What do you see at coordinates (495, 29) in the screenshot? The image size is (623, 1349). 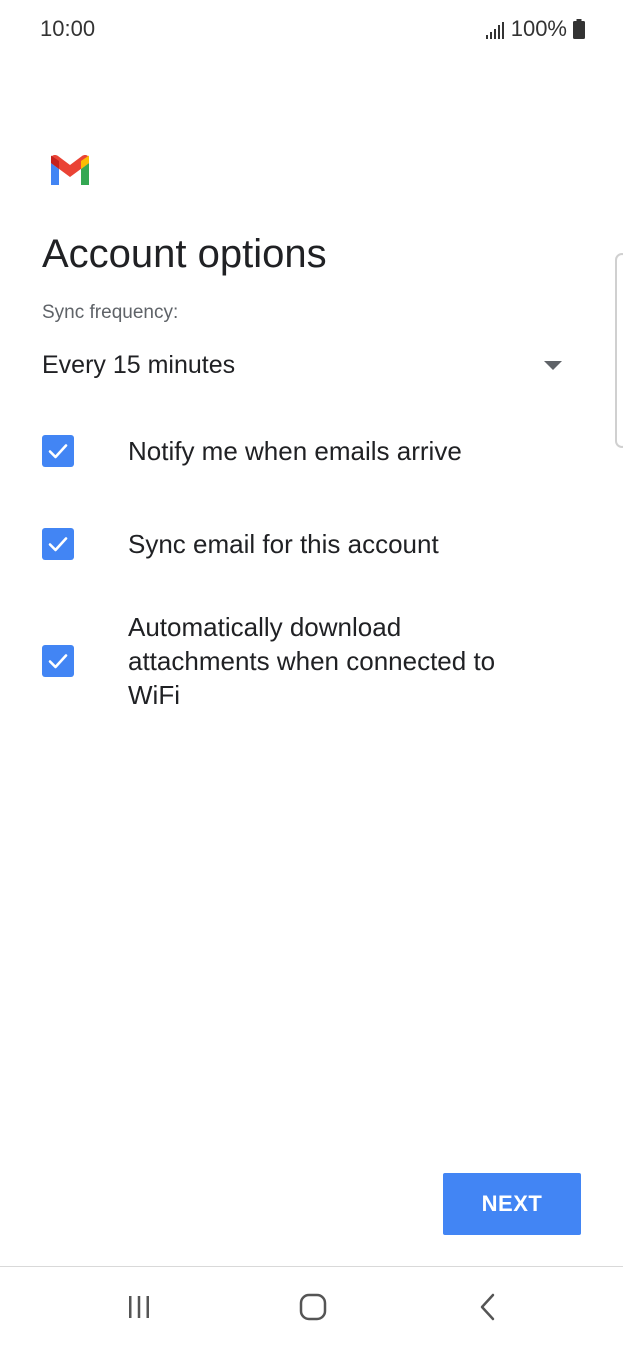 I see `signal-icon` at bounding box center [495, 29].